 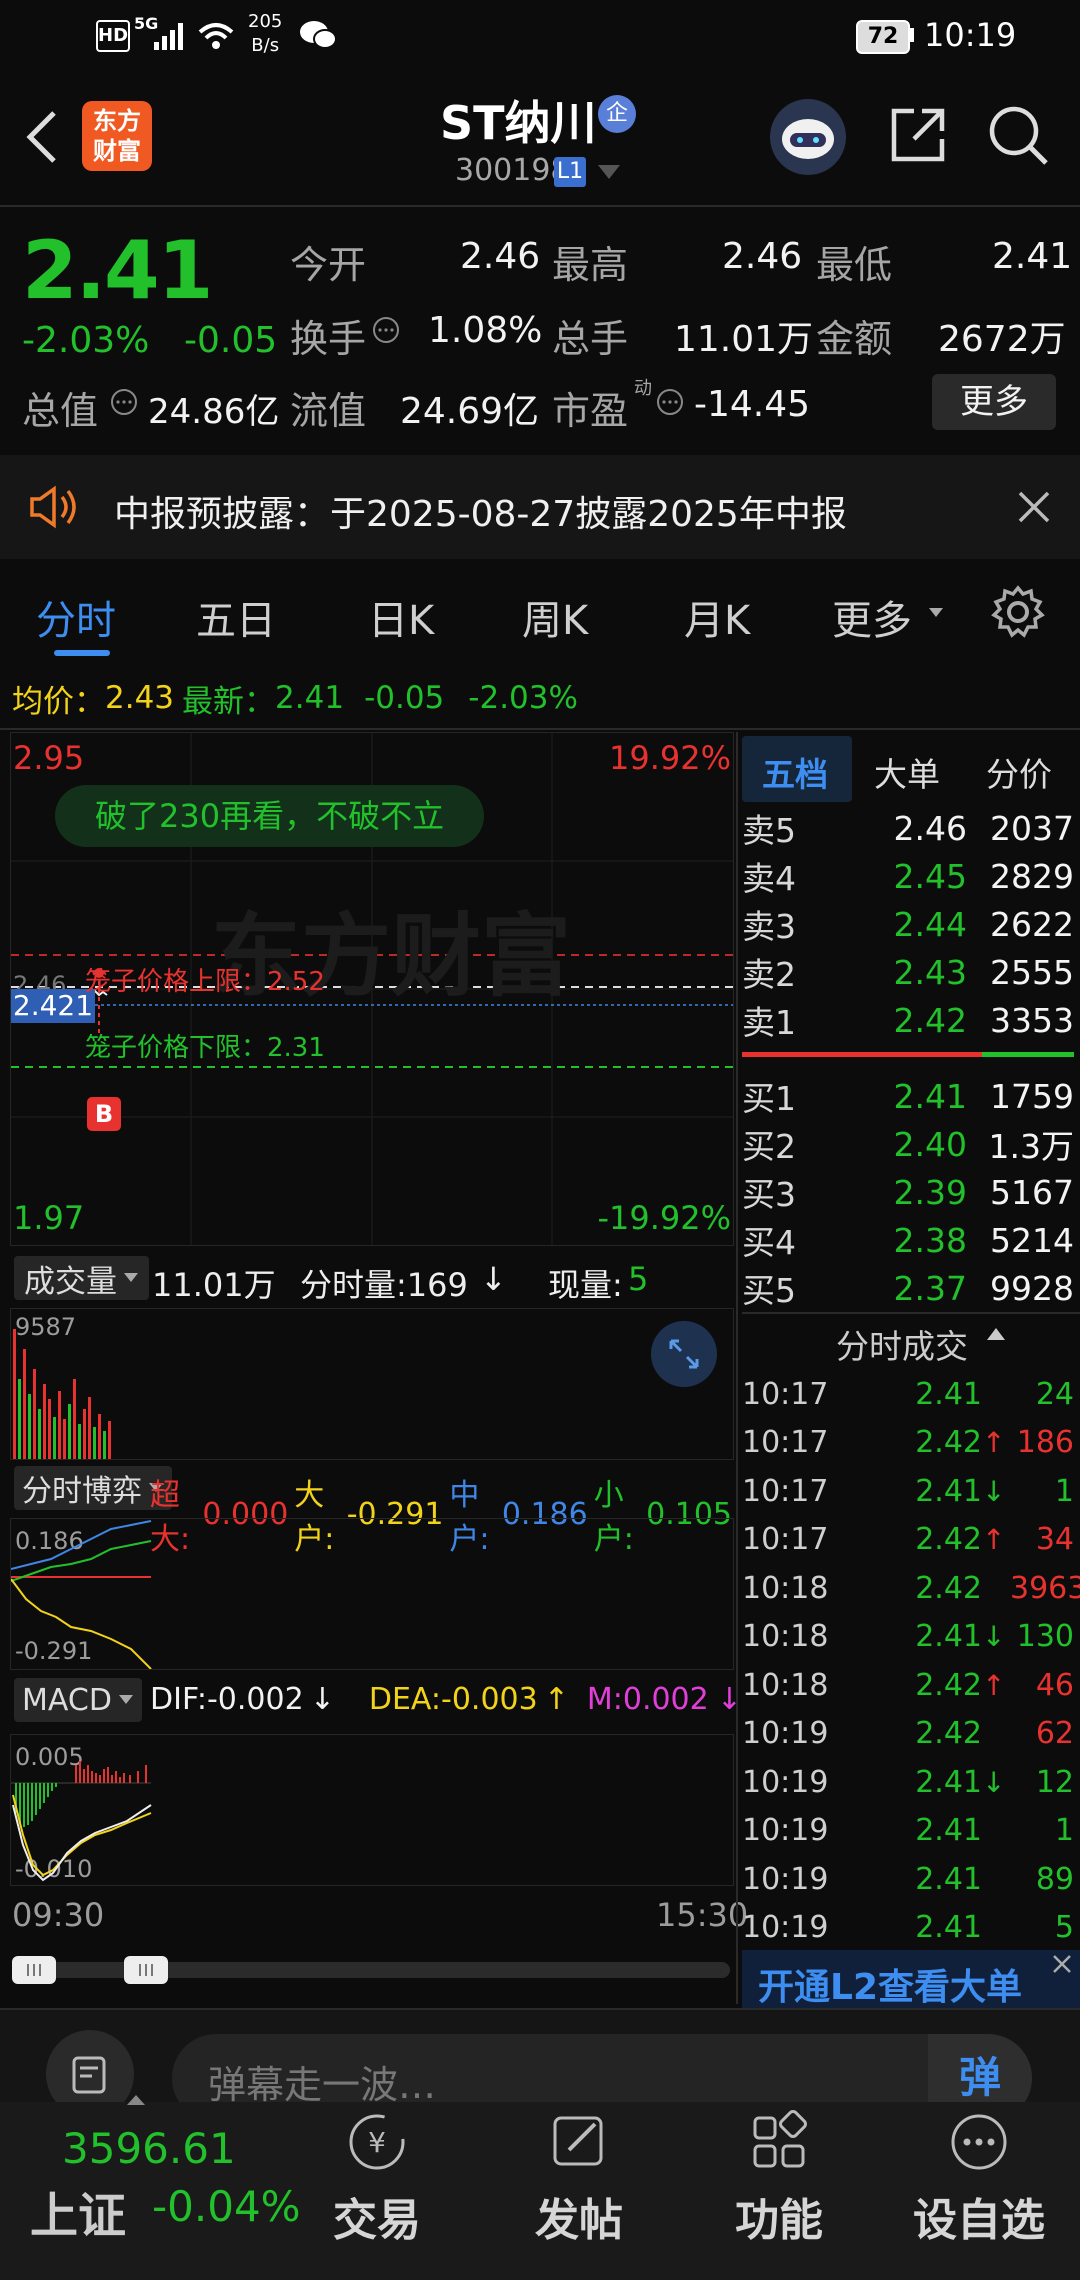 I want to click on edit-icon, so click(x=578, y=2141).